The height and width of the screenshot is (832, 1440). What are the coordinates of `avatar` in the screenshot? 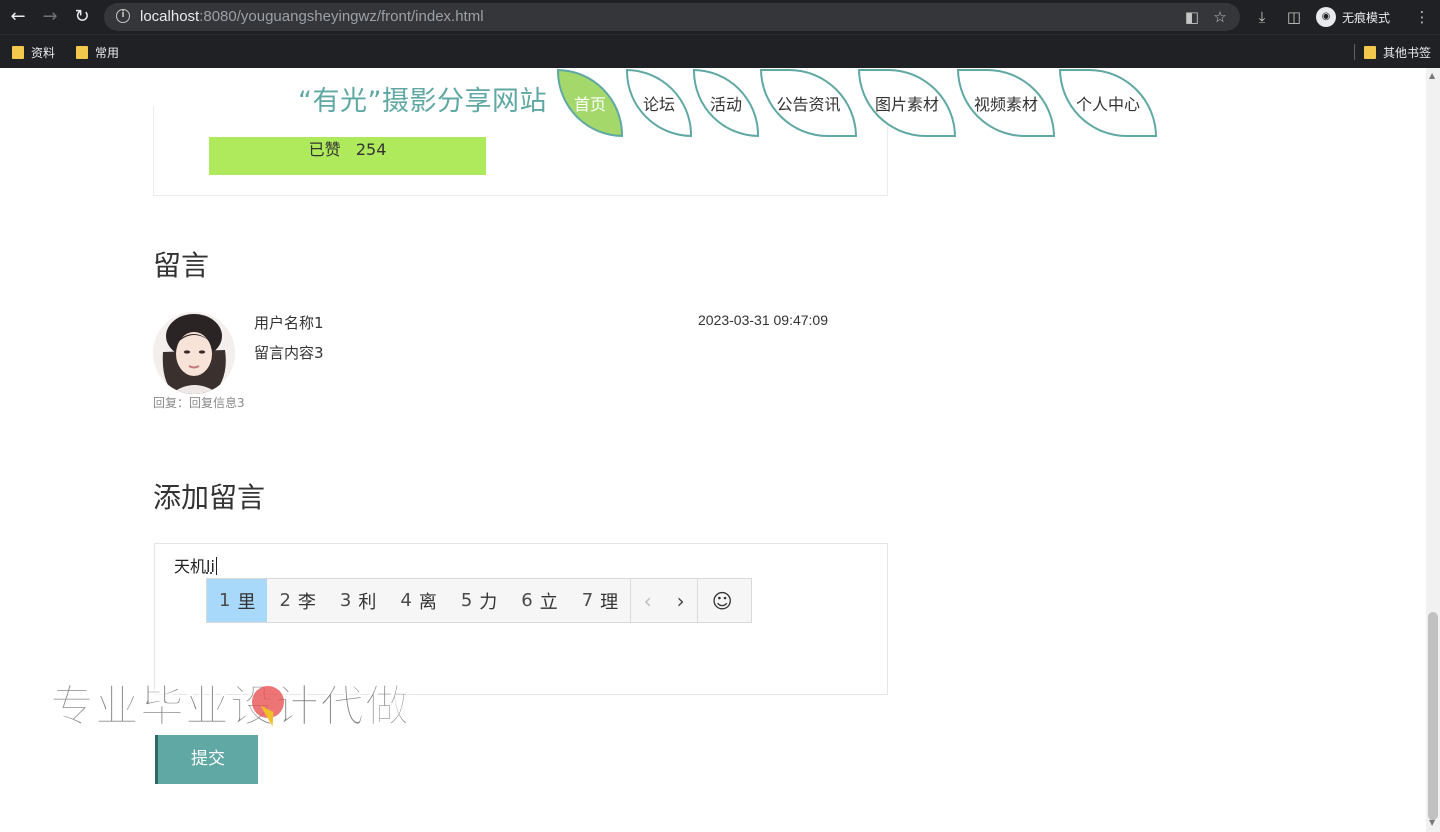 It's located at (194, 353).